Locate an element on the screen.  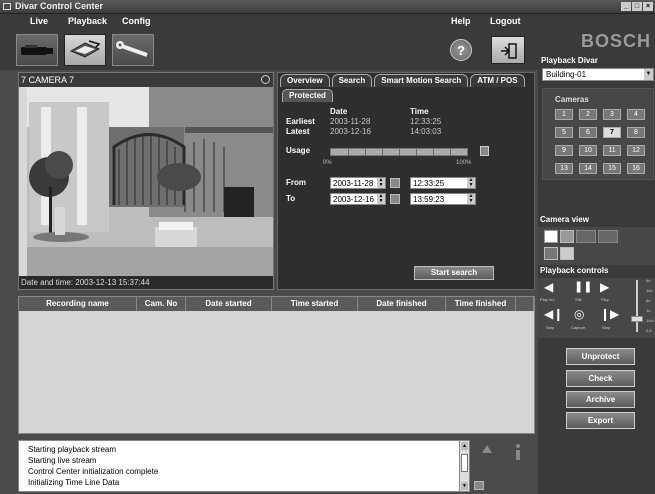
camera-button-13: 13 is located at coordinates (564, 168).